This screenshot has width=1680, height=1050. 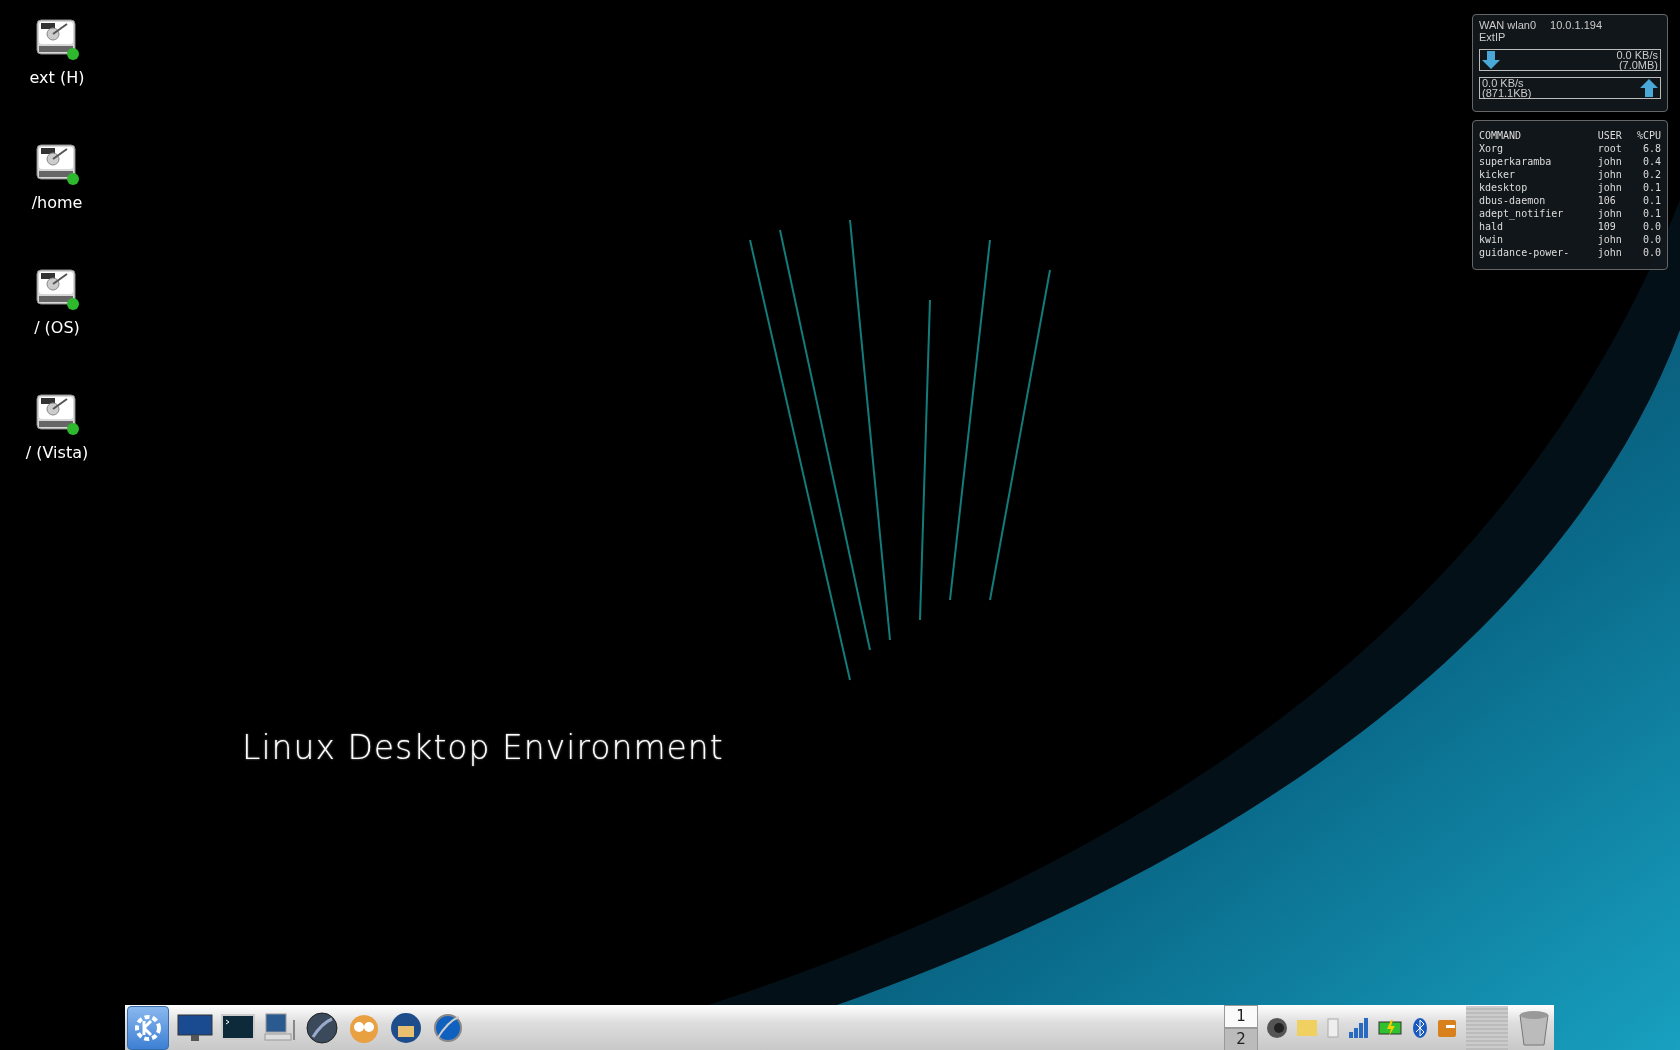 I want to click on table-cell: hald, so click(x=1538, y=226).